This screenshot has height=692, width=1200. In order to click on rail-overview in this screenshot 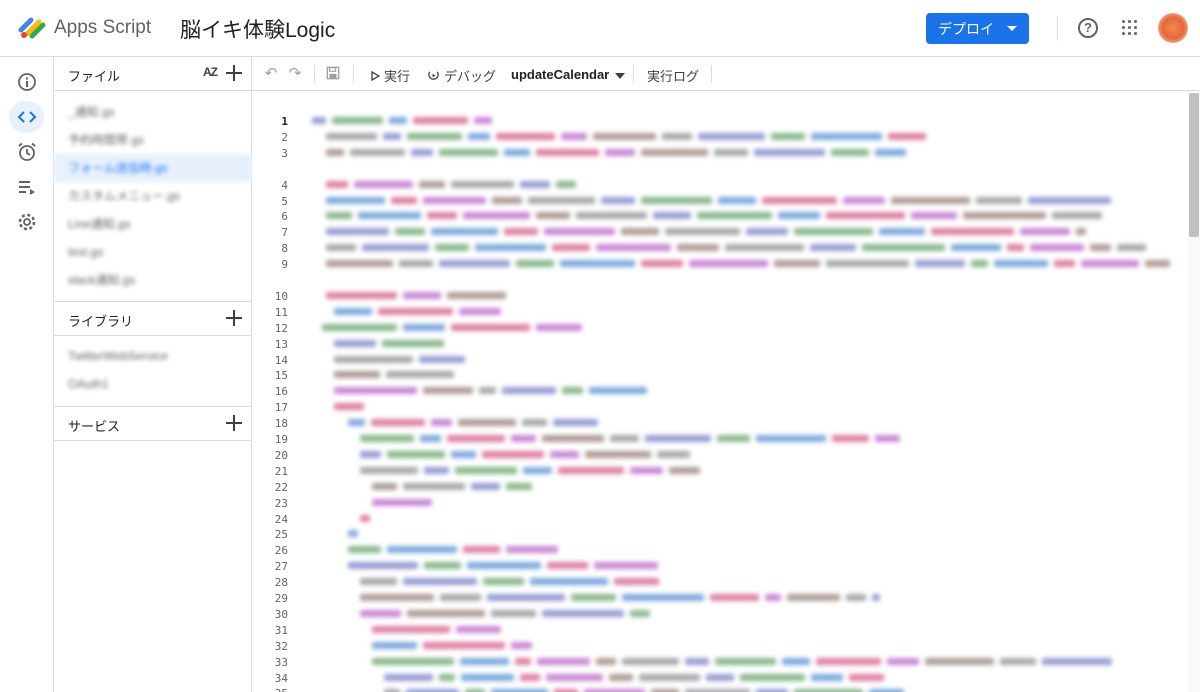, I will do `click(26, 82)`.